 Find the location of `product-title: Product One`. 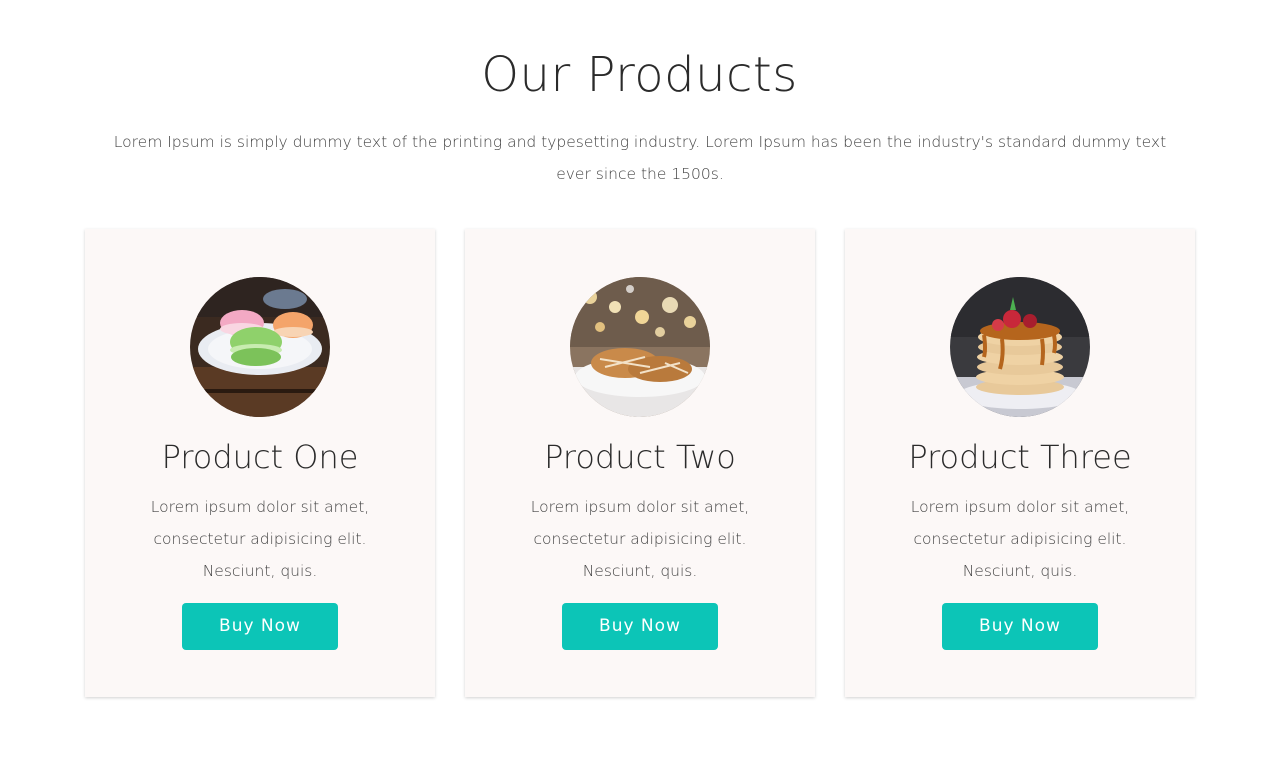

product-title: Product One is located at coordinates (260, 457).